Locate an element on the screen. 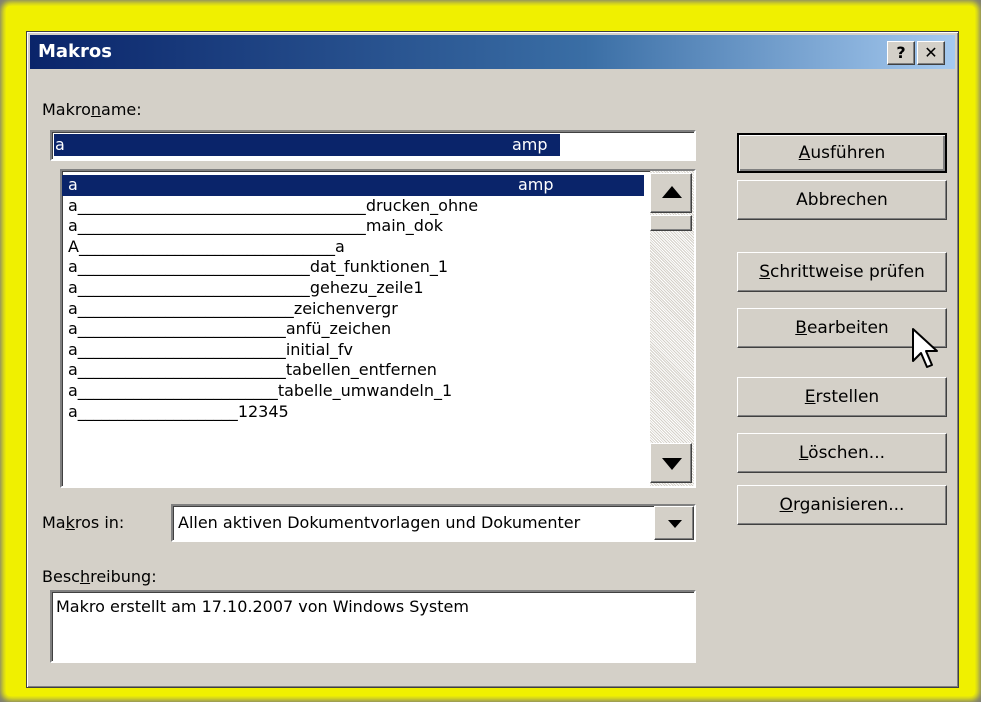 This screenshot has height=702, width=981. macro-item-name: zeichenvergr is located at coordinates (345, 308).